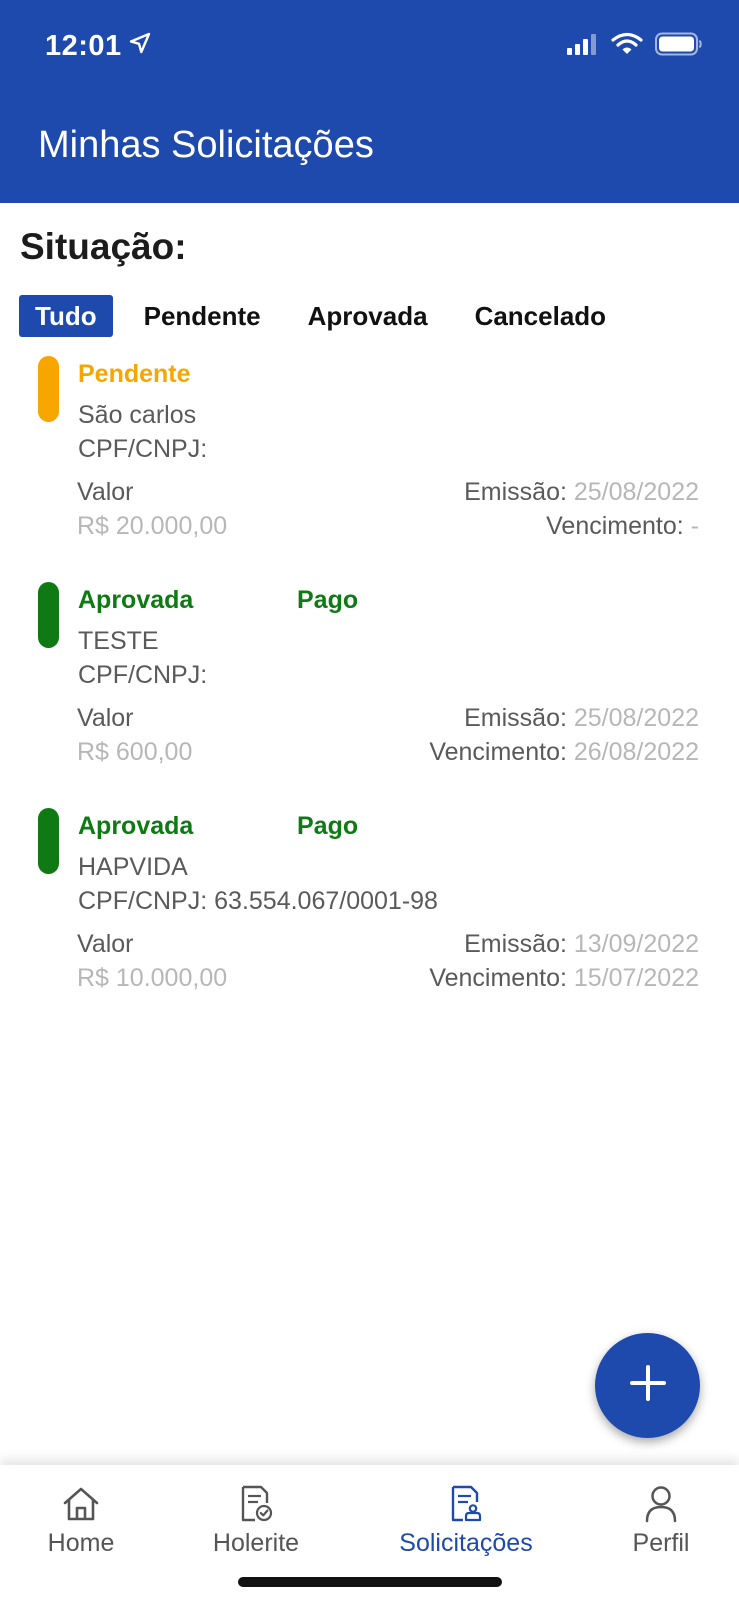 The height and width of the screenshot is (1600, 739). What do you see at coordinates (466, 1543) in the screenshot?
I see `tab-solicitacoes-label: Solicitações` at bounding box center [466, 1543].